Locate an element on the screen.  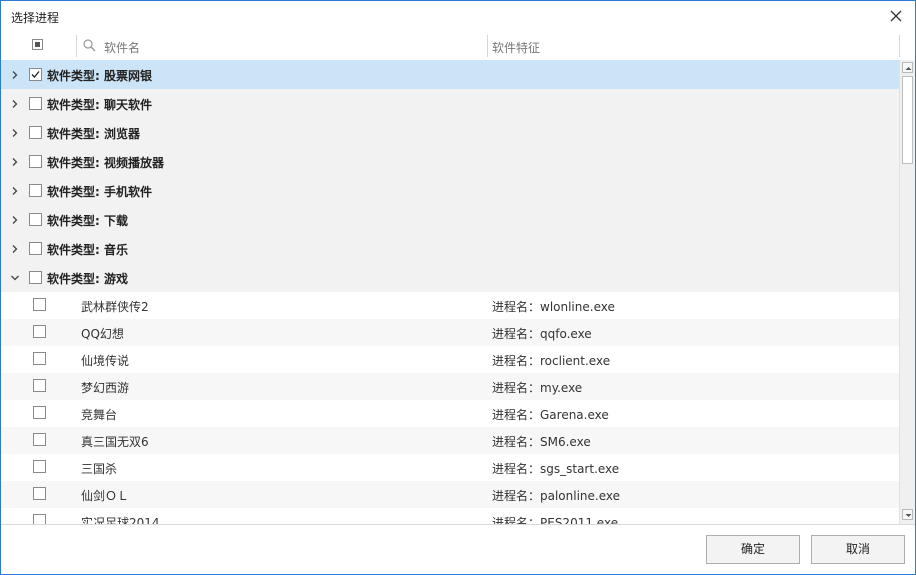
scroll-thumb is located at coordinates (907, 120).